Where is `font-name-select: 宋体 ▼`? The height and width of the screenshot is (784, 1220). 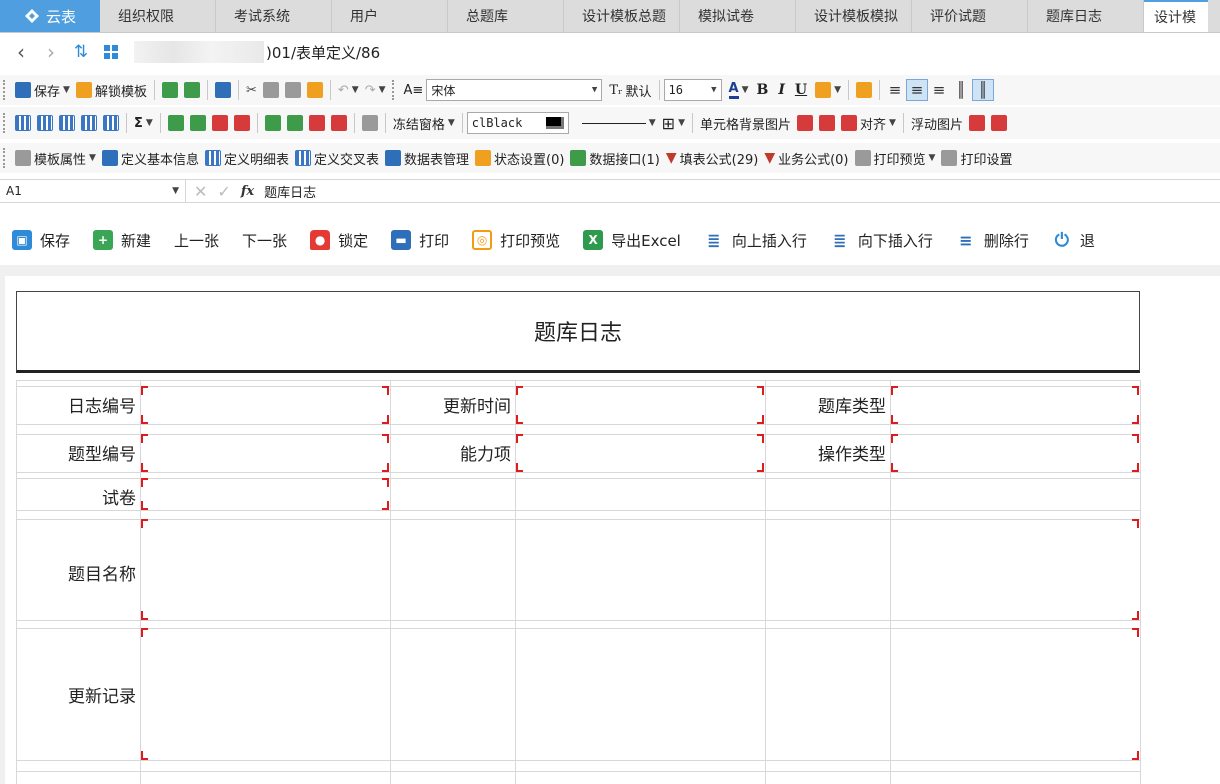
font-name-select: 宋体 ▼ is located at coordinates (514, 90).